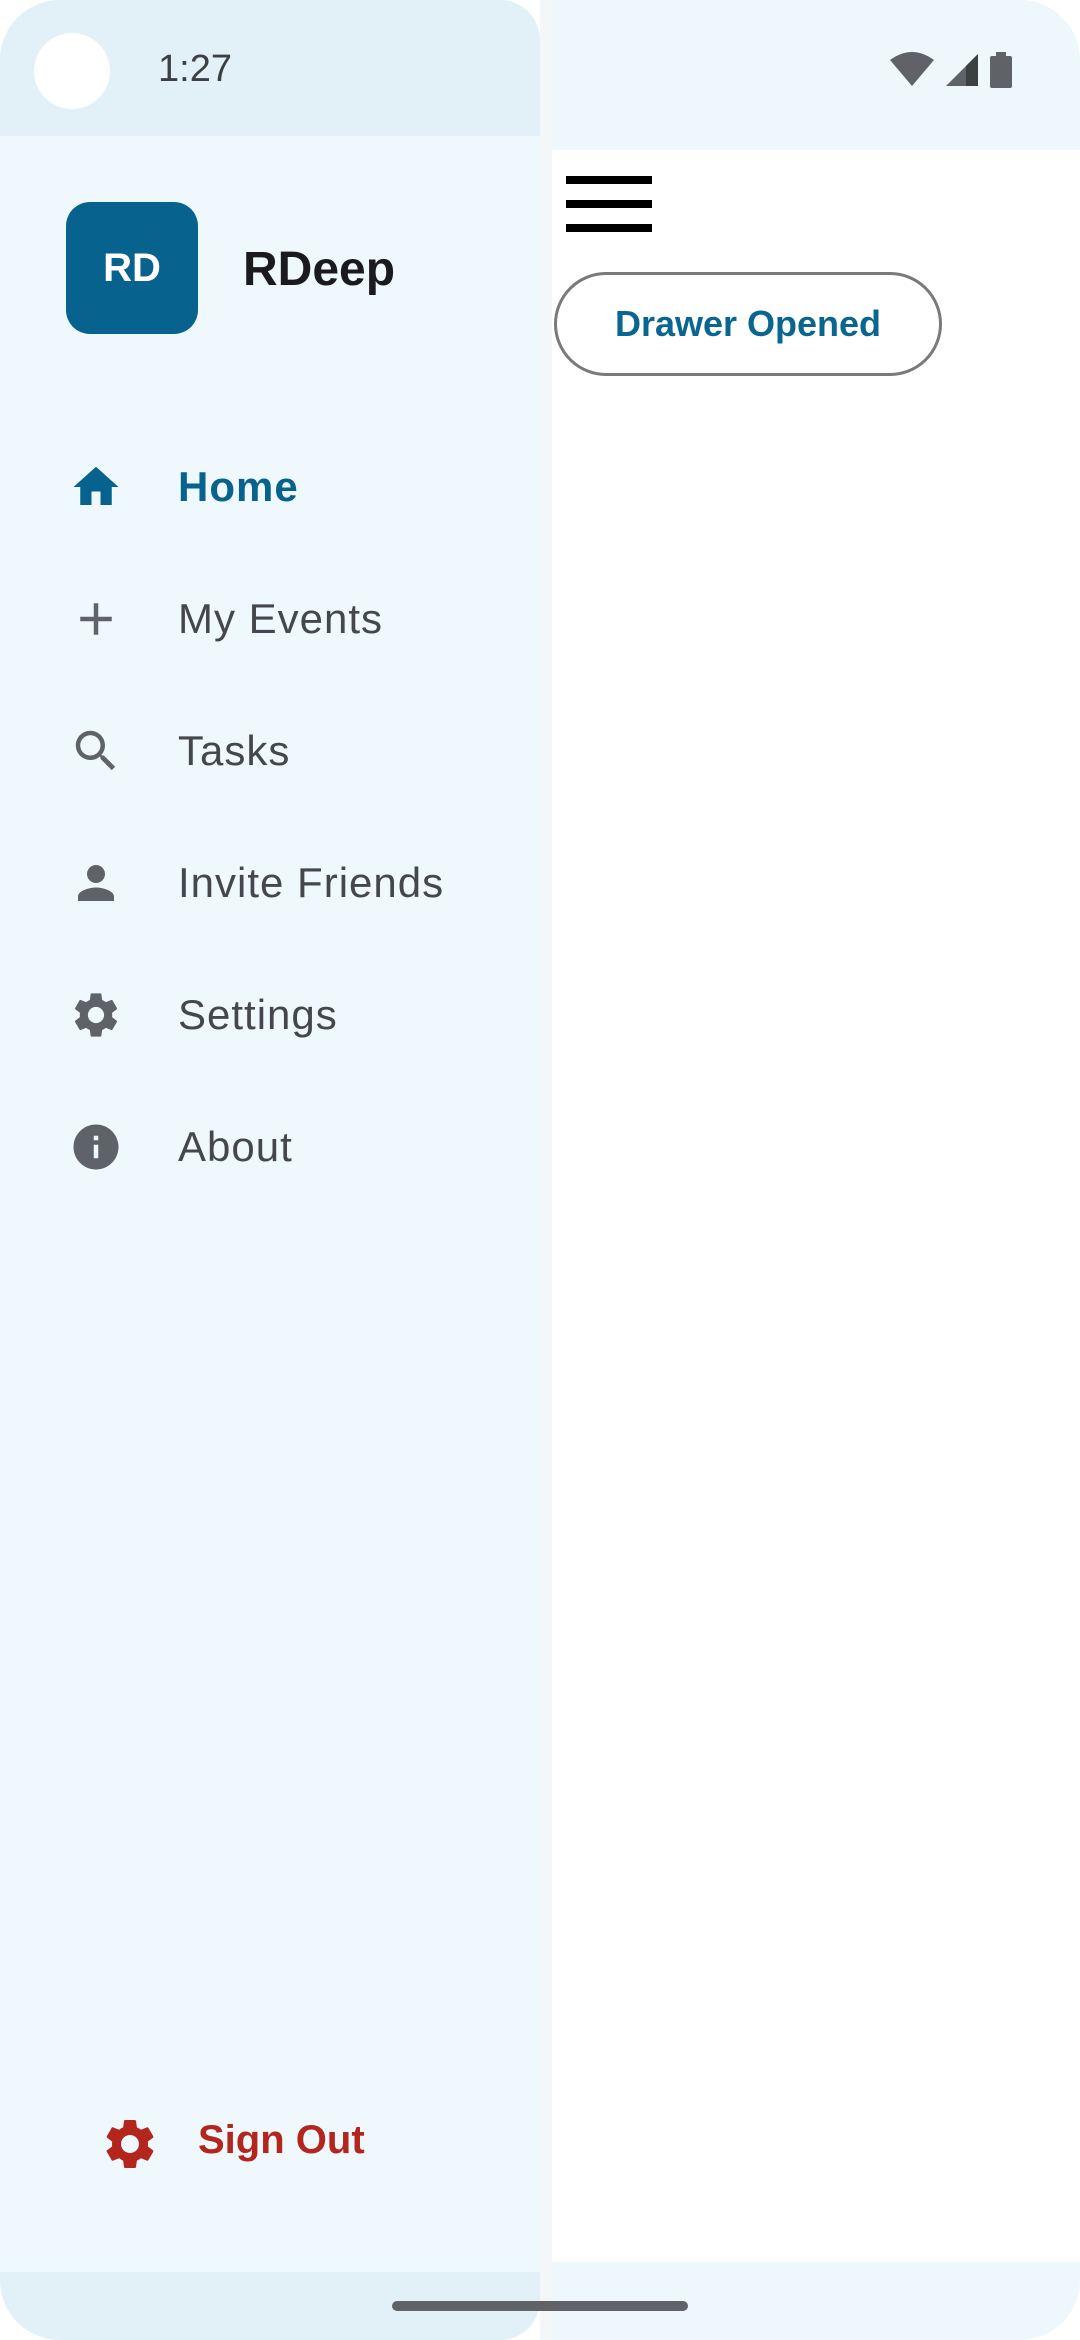 This screenshot has height=2340, width=1080. Describe the element at coordinates (281, 618) in the screenshot. I see `drawer-item-label: My Events` at that location.